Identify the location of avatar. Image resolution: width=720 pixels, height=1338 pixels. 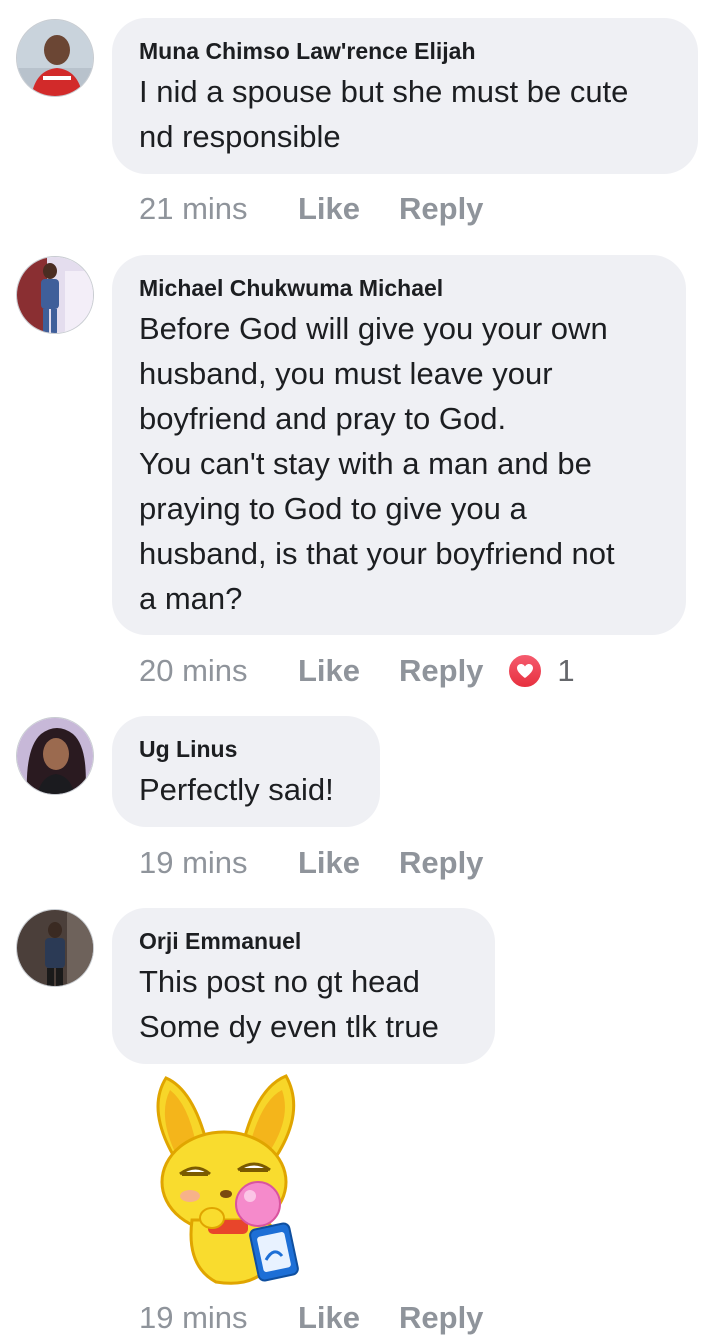
(55, 948).